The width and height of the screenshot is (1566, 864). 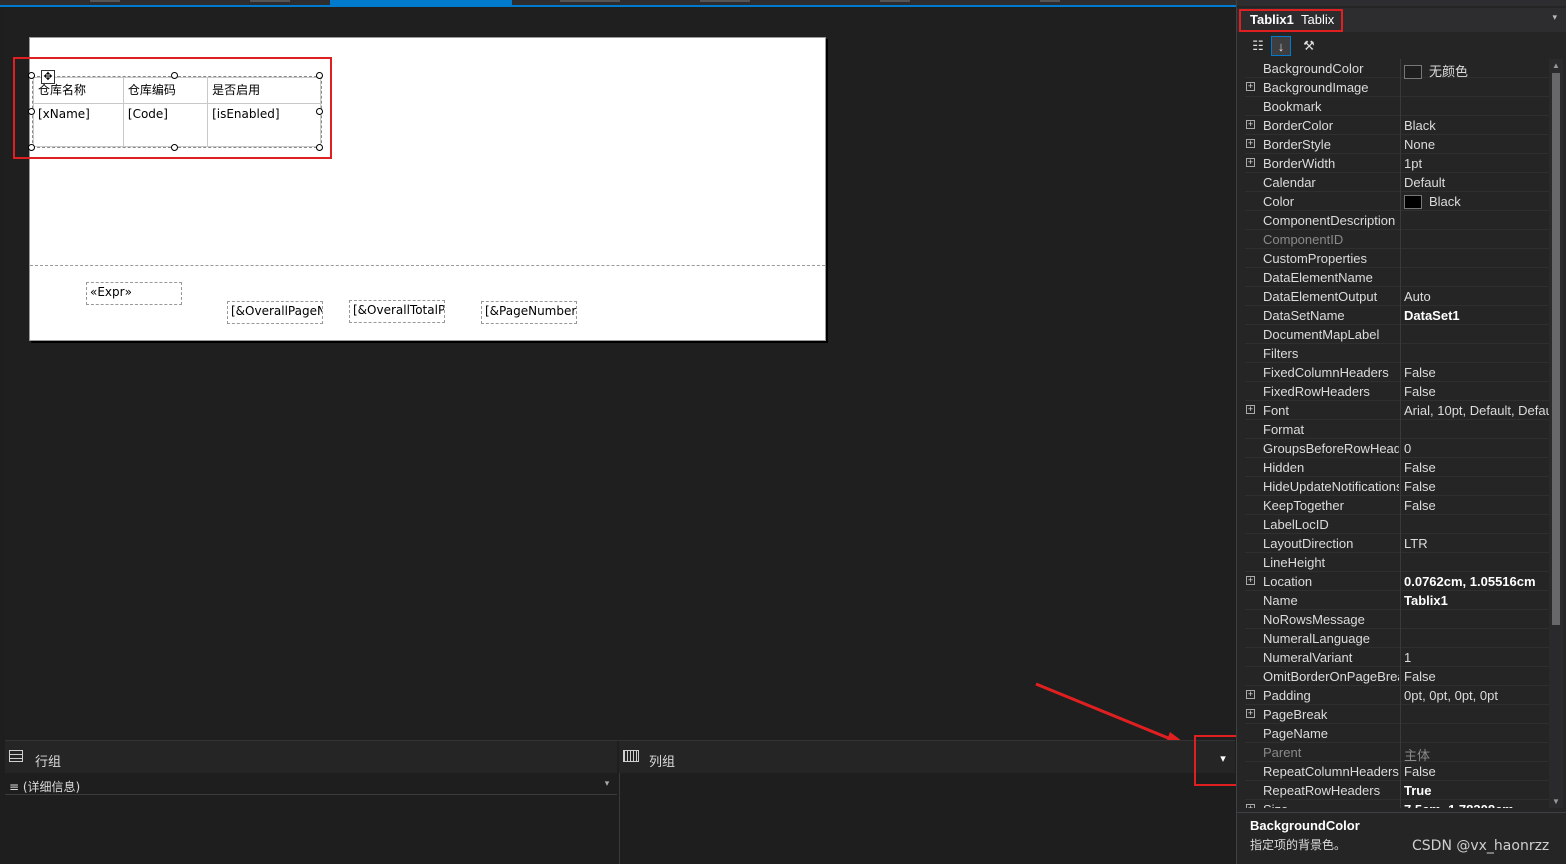 I want to click on property-name: NumeralLanguage, so click(x=1316, y=638).